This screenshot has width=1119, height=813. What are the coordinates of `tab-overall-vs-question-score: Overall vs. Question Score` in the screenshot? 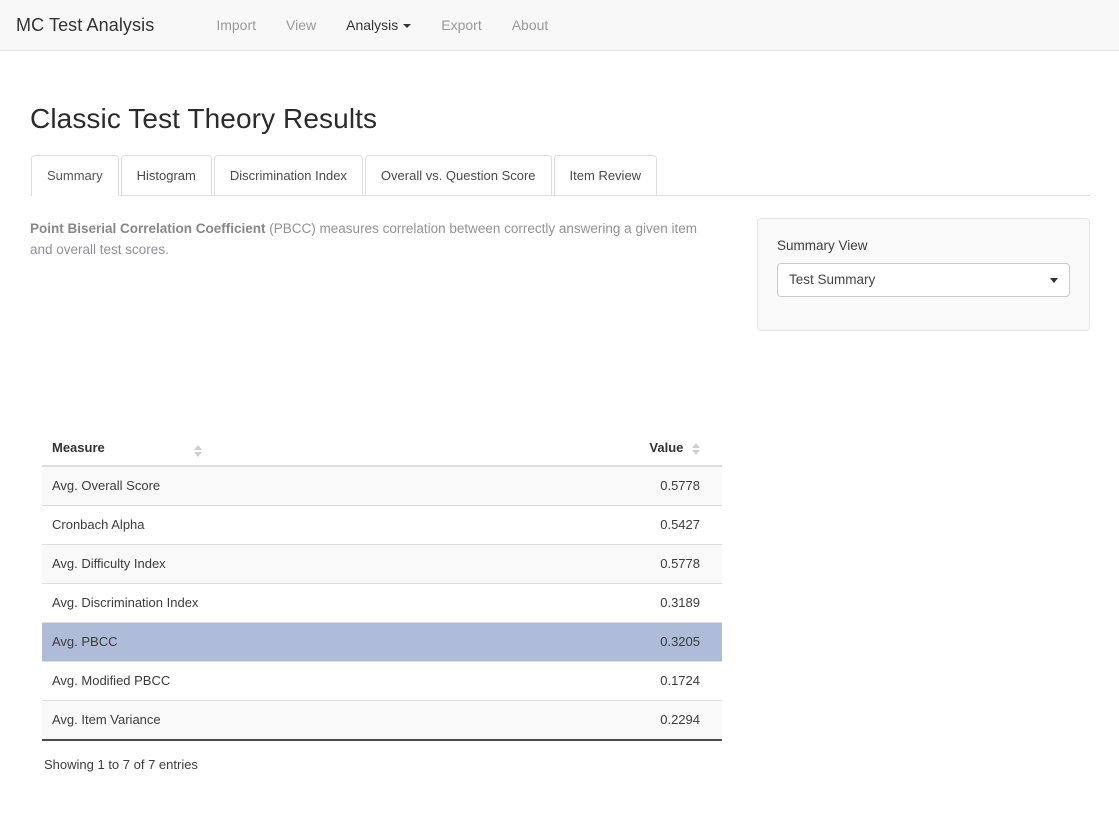 It's located at (458, 175).